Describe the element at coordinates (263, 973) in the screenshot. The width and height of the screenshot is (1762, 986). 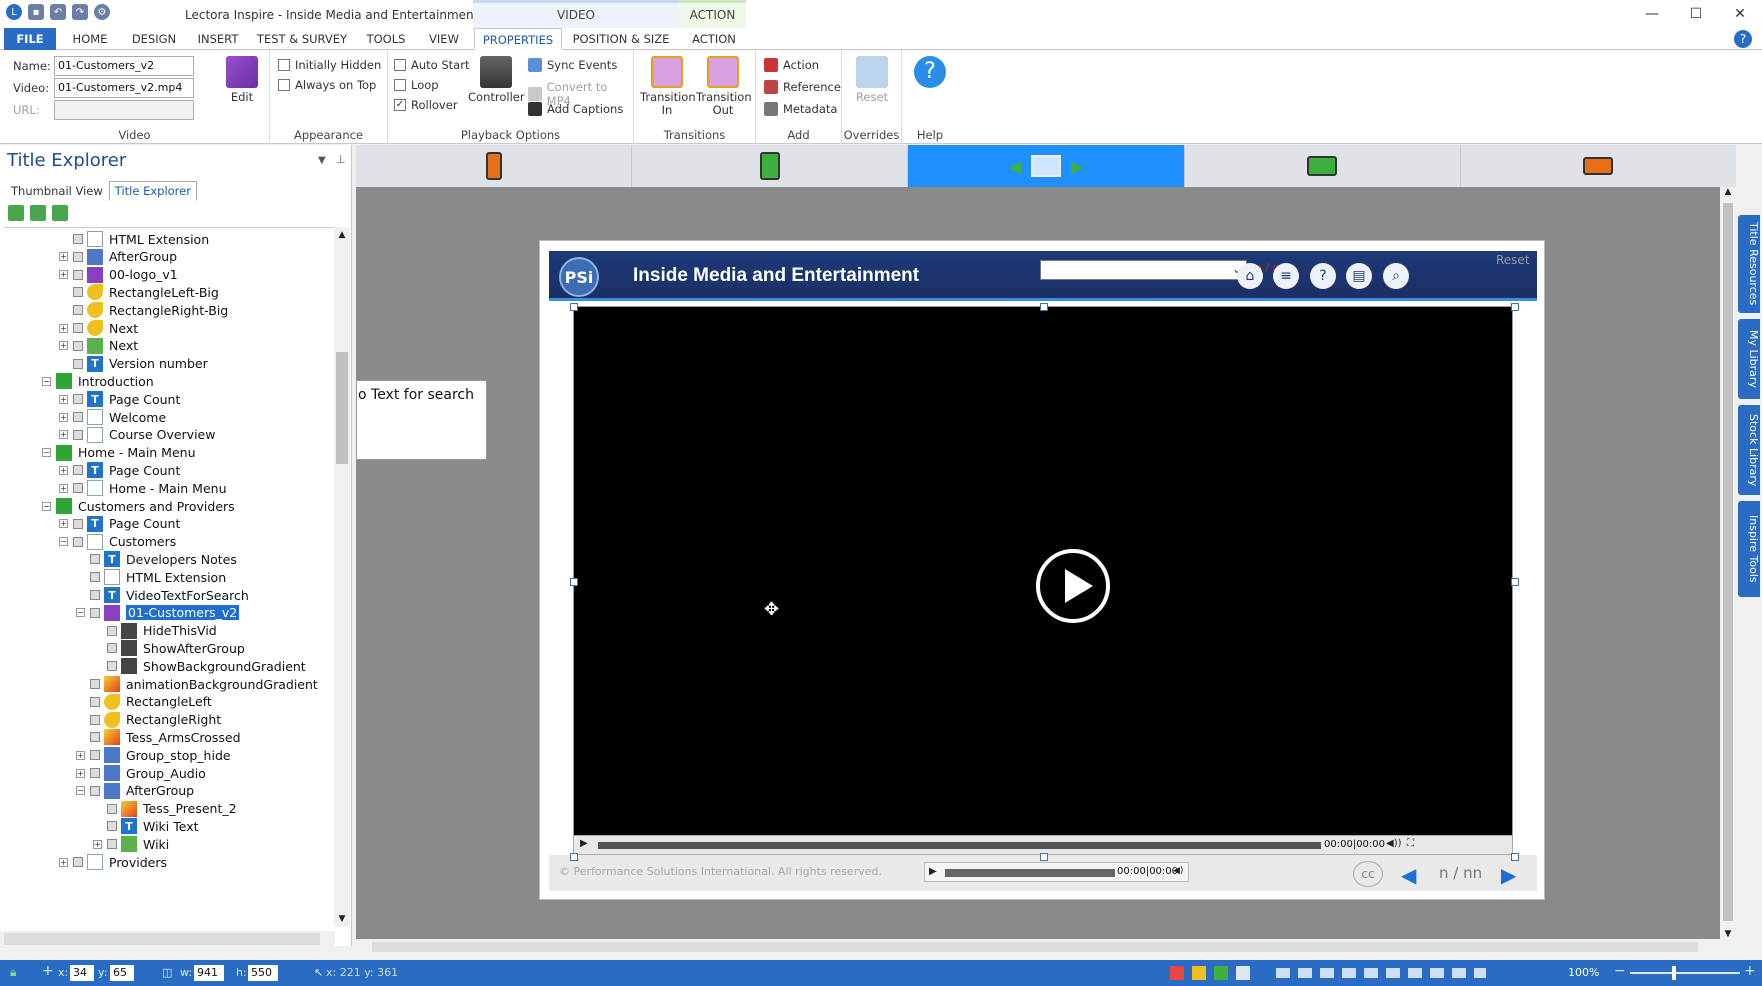
I see `h-field: 550` at that location.